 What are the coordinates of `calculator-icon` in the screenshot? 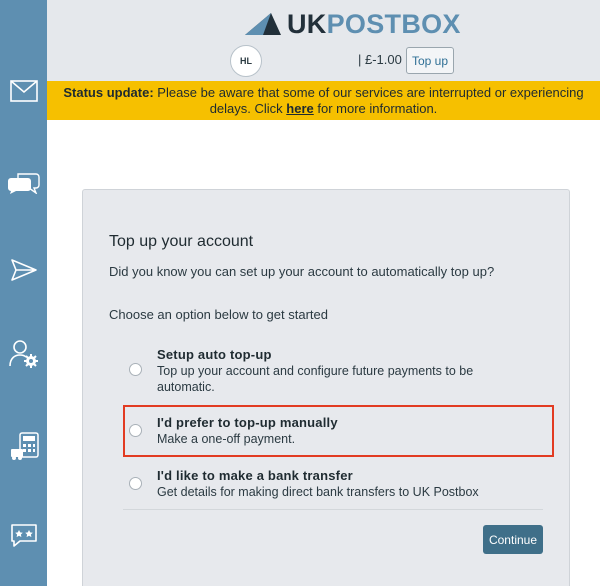 It's located at (24, 447).